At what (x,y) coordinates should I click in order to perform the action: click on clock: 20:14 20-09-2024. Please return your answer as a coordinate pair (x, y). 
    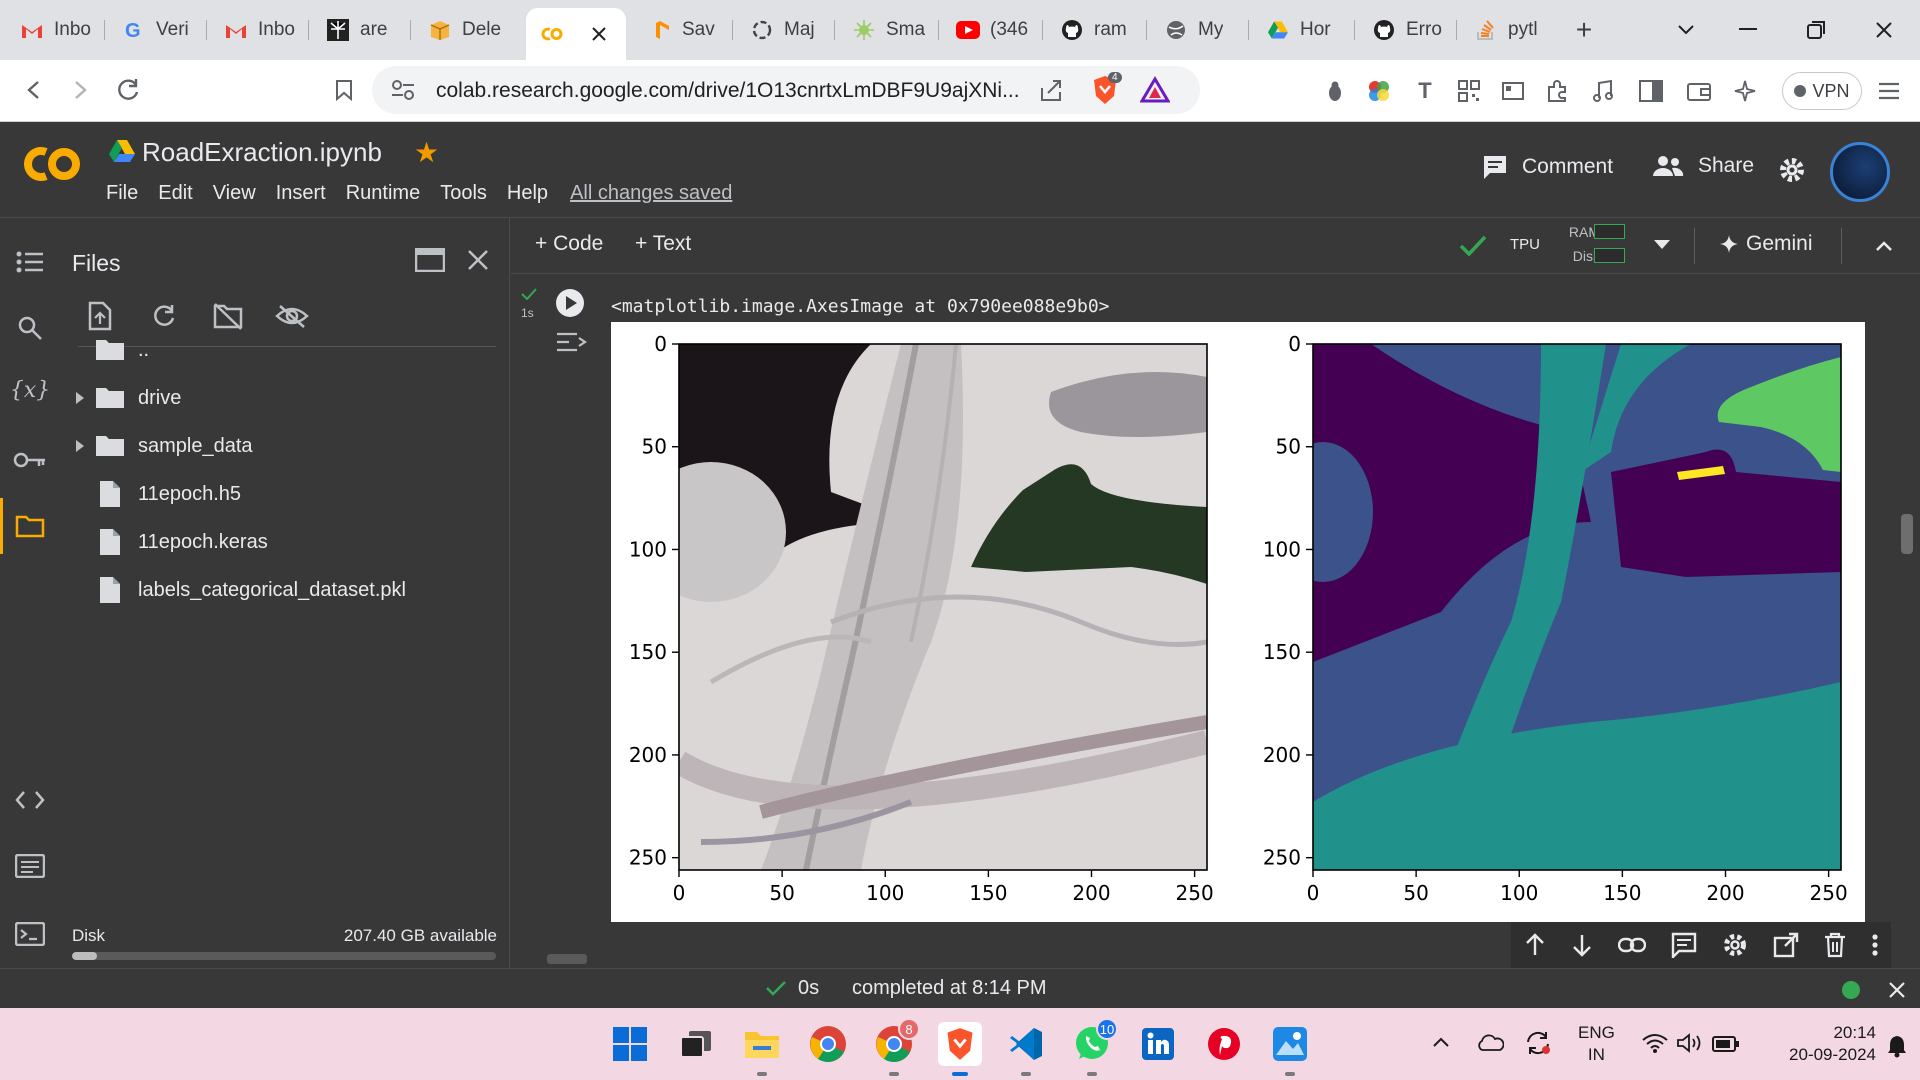
    Looking at the image, I should click on (1816, 1044).